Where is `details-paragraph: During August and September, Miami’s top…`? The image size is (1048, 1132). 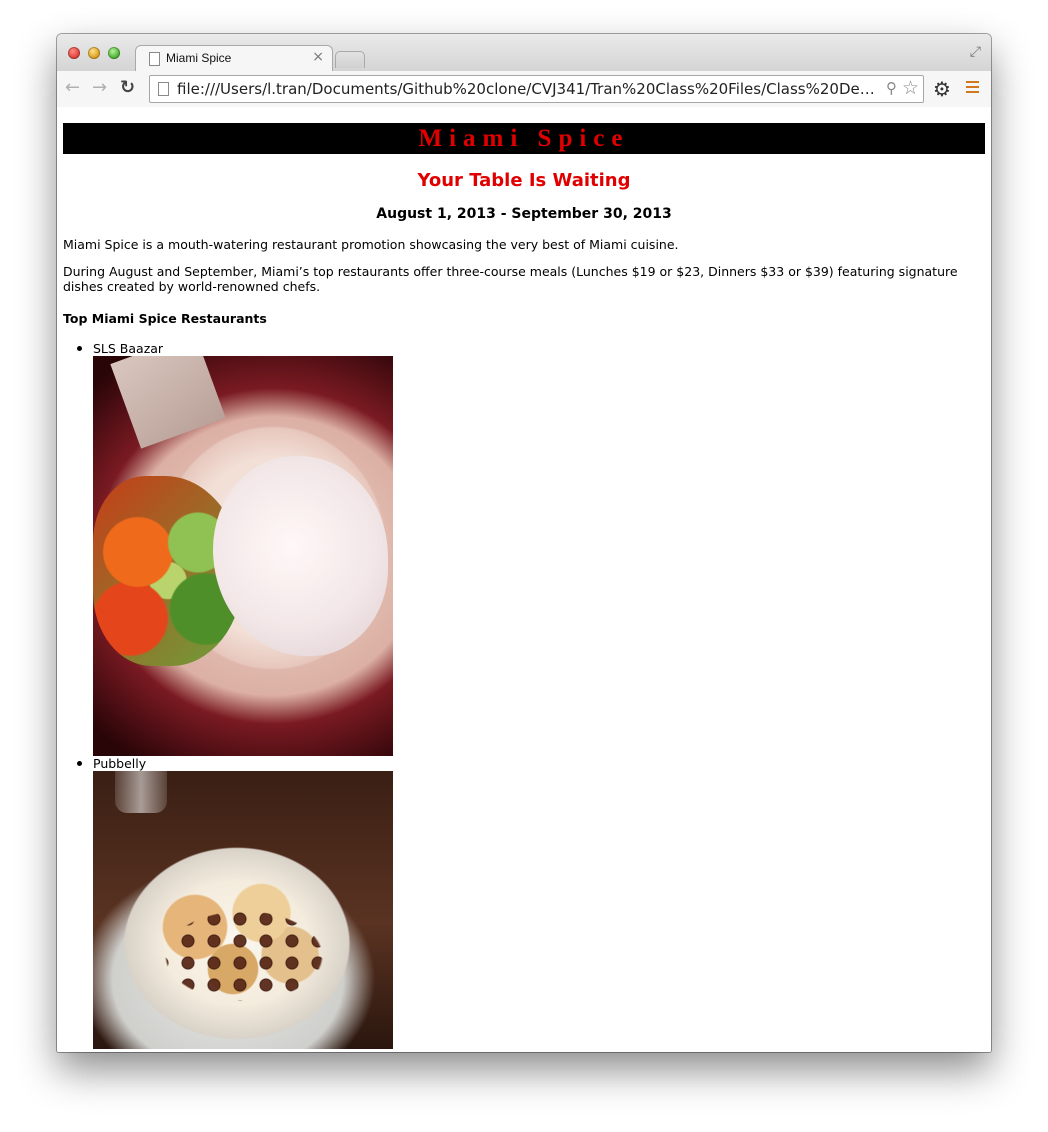
details-paragraph: During August and September, Miami’s top… is located at coordinates (510, 279).